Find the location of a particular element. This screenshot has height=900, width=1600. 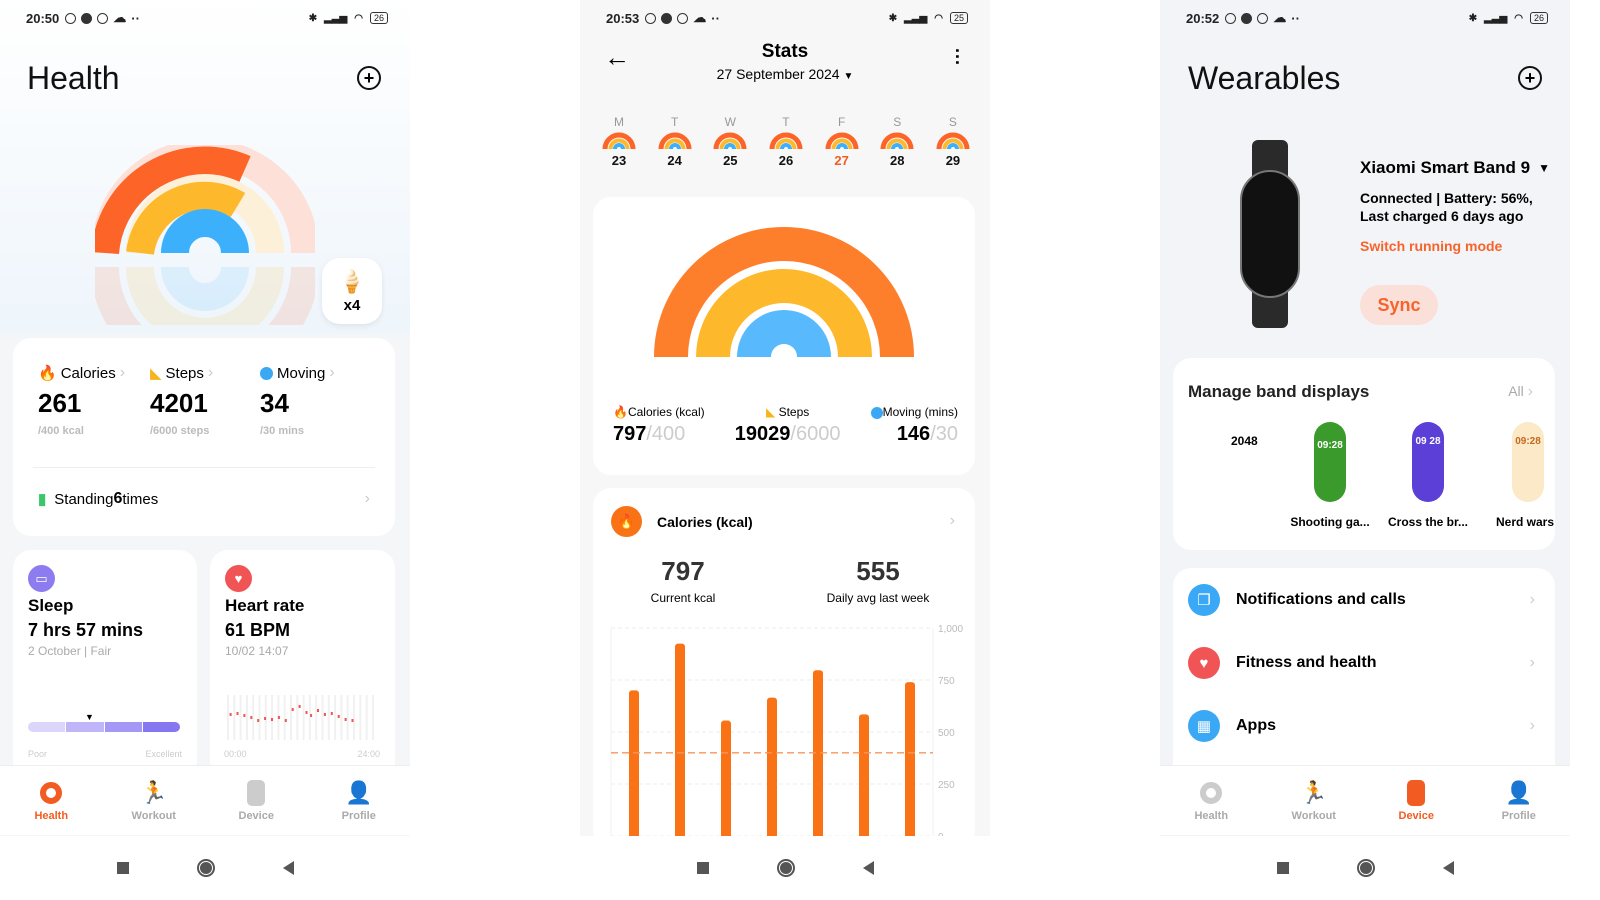

day-number: 25 is located at coordinates (730, 160).